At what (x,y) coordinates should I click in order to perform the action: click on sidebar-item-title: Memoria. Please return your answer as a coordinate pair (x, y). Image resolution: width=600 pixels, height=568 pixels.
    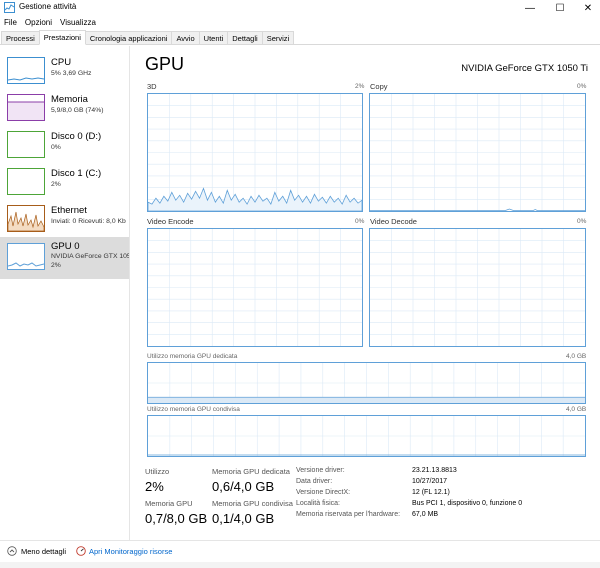
    Looking at the image, I should click on (69, 99).